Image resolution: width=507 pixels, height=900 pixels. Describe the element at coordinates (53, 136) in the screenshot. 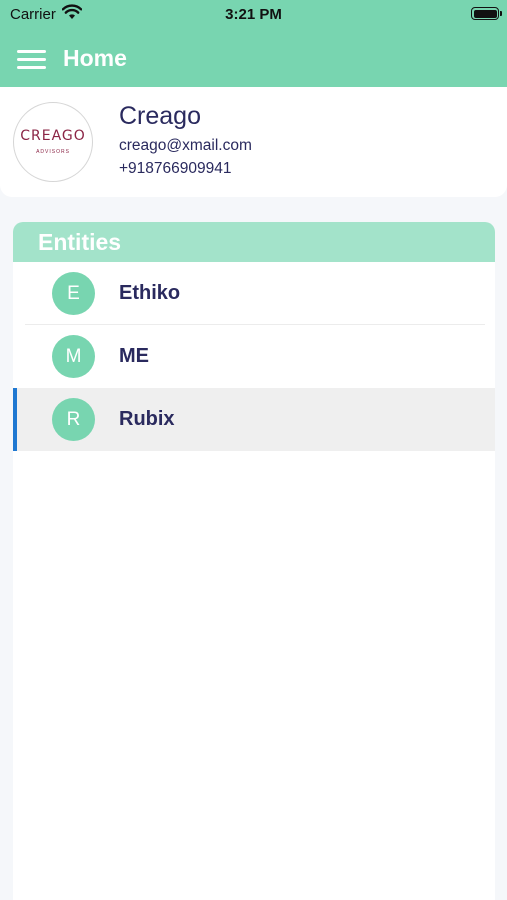

I see `creago-logo: CREAGO` at that location.